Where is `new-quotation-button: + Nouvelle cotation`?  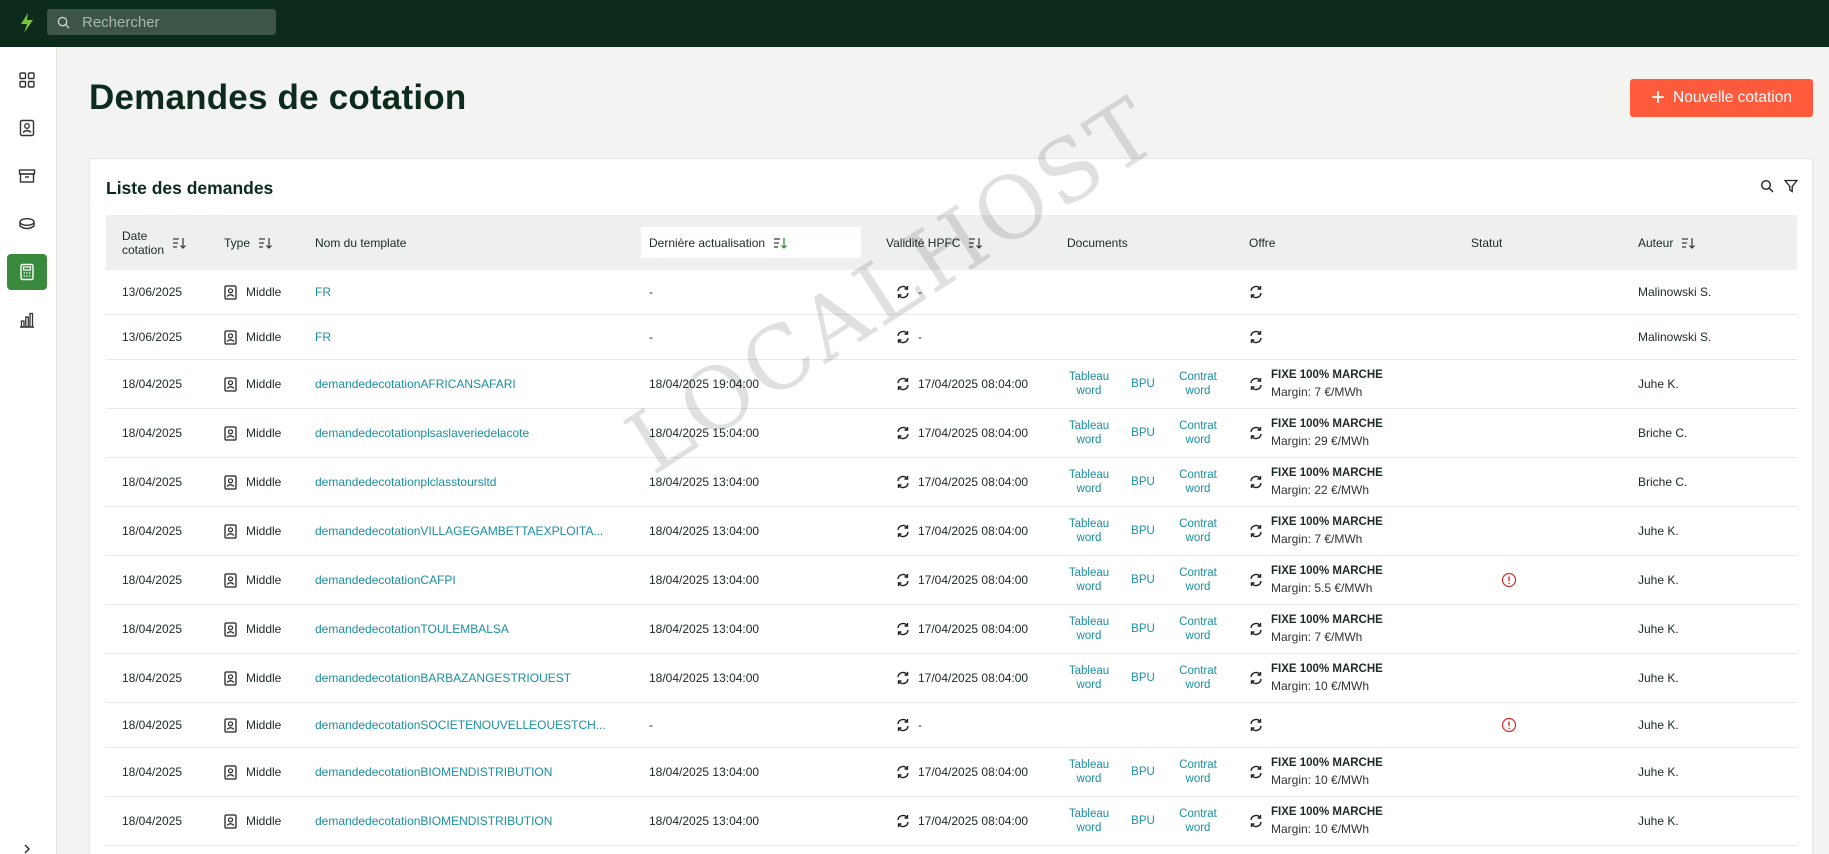 new-quotation-button: + Nouvelle cotation is located at coordinates (1721, 98).